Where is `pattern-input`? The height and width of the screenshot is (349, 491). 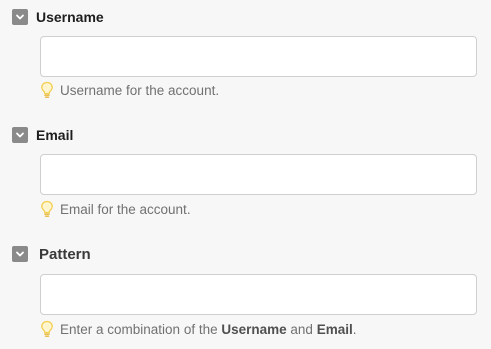 pattern-input is located at coordinates (258, 294).